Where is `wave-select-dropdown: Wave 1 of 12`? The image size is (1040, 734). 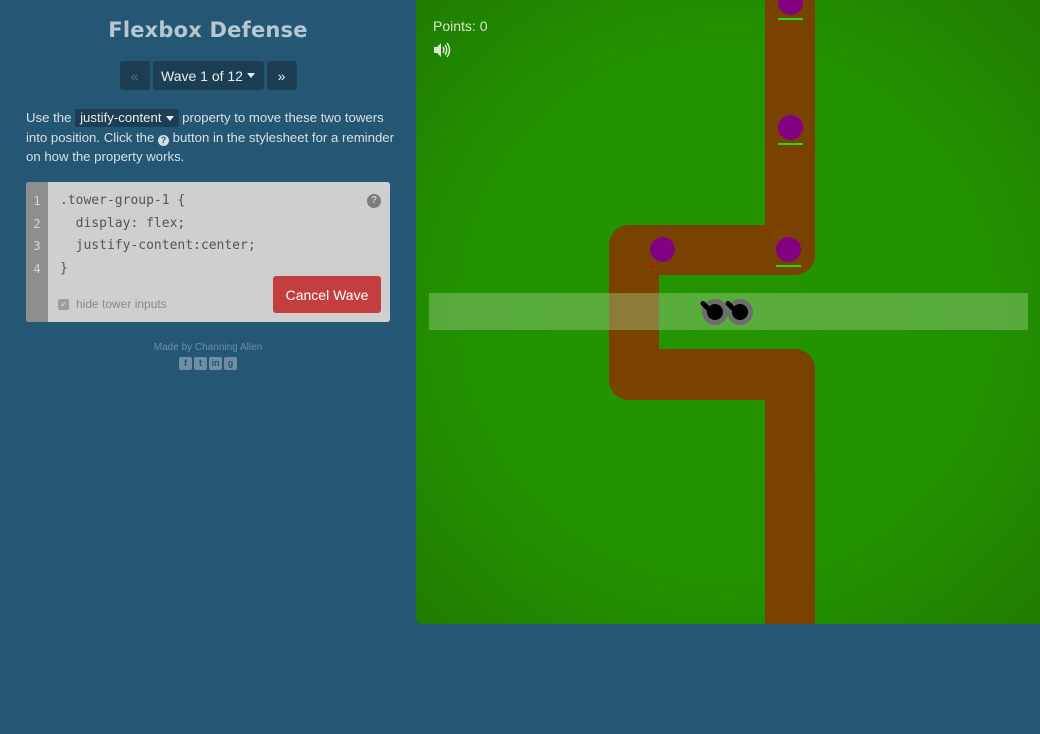
wave-select-dropdown: Wave 1 of 12 is located at coordinates (208, 75).